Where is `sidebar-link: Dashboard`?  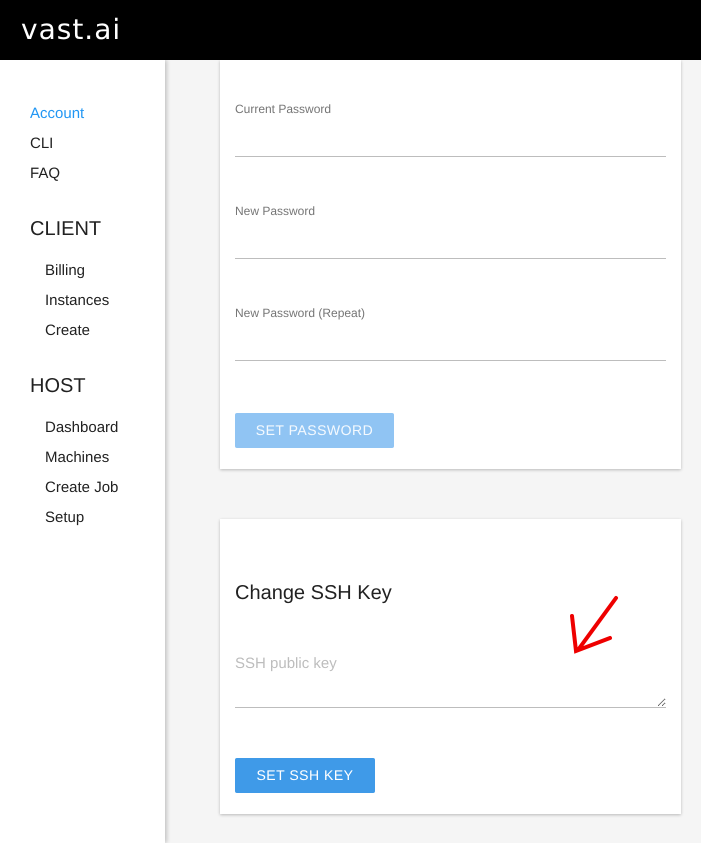 sidebar-link: Dashboard is located at coordinates (82, 428).